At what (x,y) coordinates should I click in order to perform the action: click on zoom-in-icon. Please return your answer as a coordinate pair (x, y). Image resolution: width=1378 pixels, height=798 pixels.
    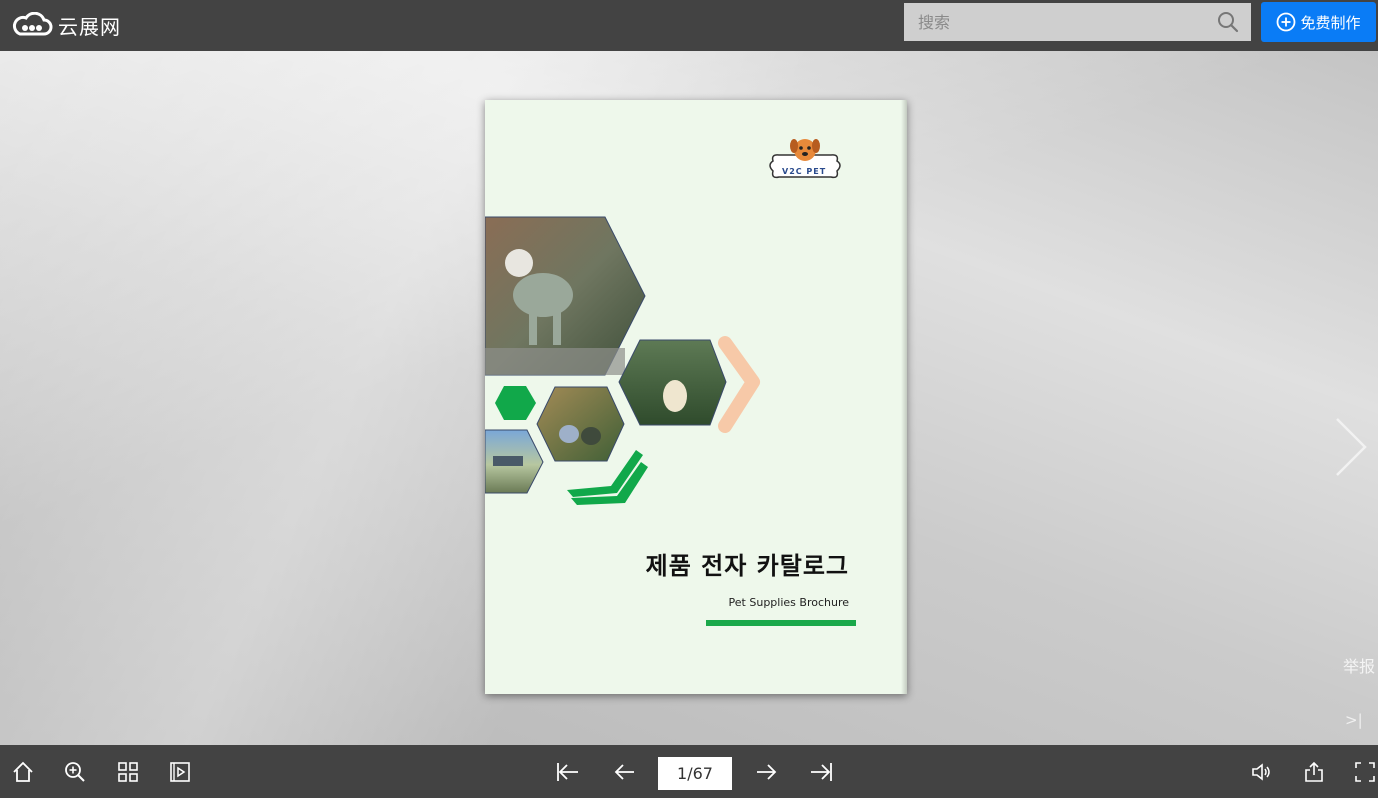
    Looking at the image, I should click on (75, 772).